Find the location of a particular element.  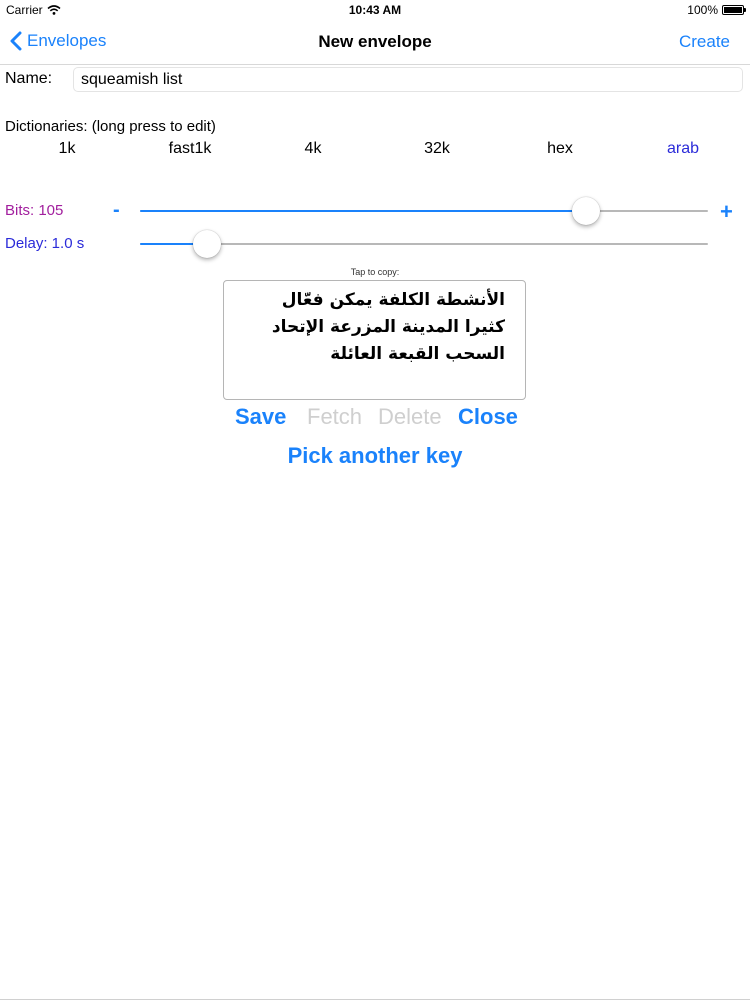

bits-increment-button: + is located at coordinates (726, 212).